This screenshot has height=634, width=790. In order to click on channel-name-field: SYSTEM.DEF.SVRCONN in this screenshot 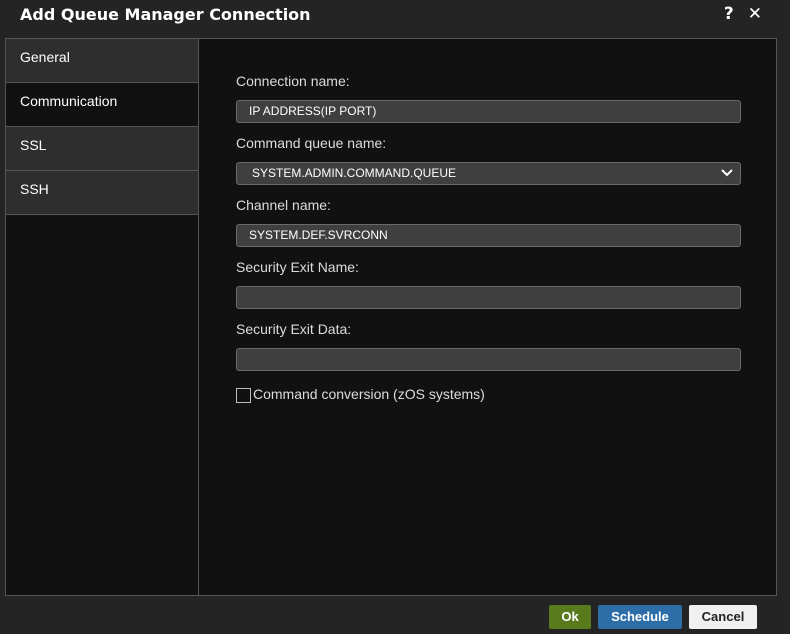, I will do `click(488, 235)`.